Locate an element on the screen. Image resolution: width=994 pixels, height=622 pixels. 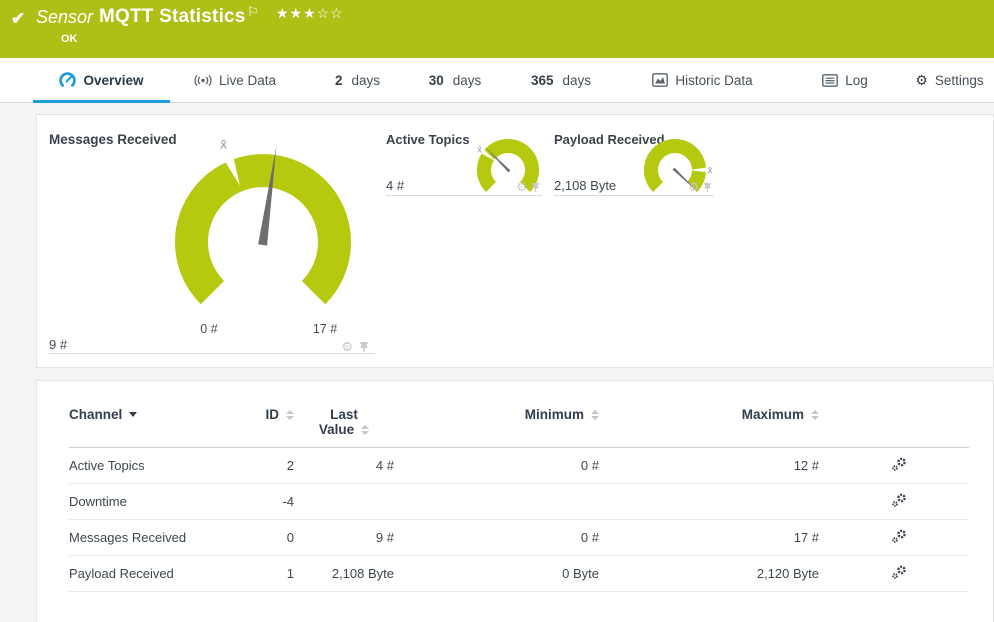
column-header-last-value: Last Value is located at coordinates (344, 422).